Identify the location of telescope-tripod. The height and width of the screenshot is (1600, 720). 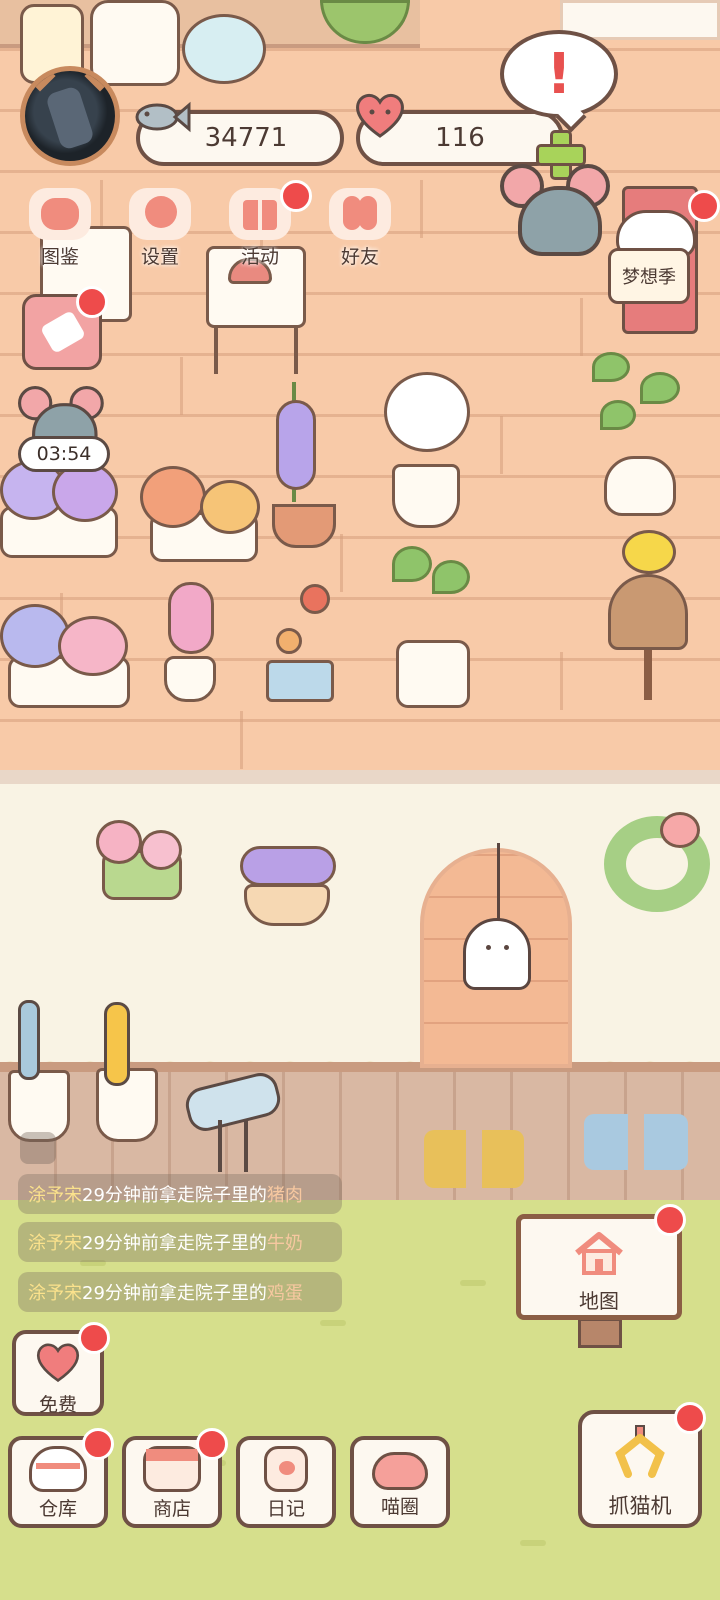
(233, 1146).